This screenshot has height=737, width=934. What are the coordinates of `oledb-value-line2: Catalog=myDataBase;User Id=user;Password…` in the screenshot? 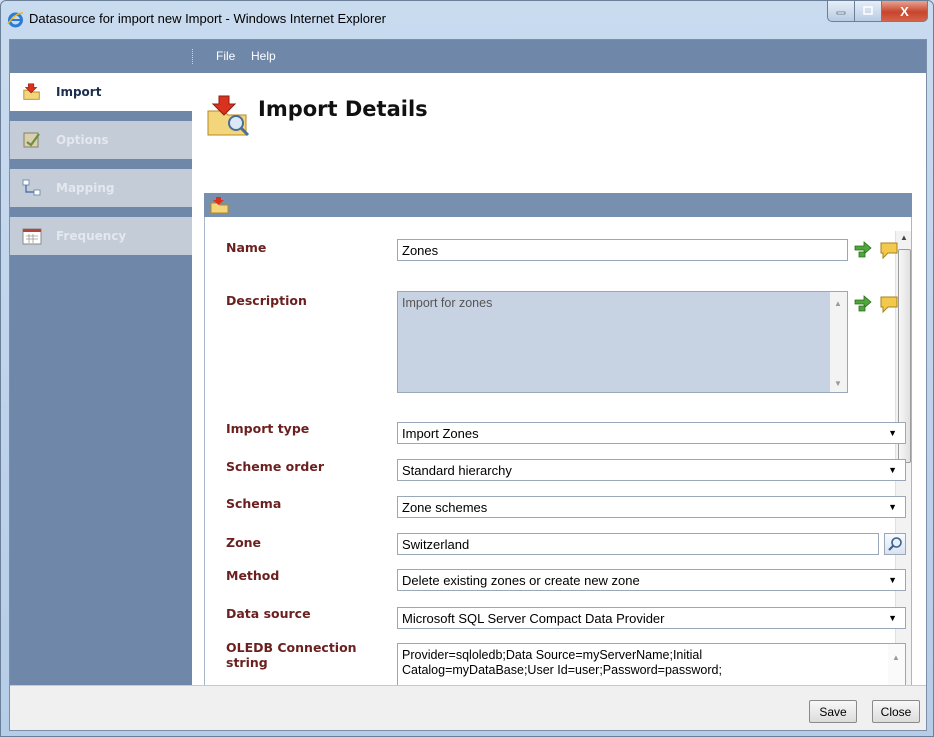 It's located at (562, 670).